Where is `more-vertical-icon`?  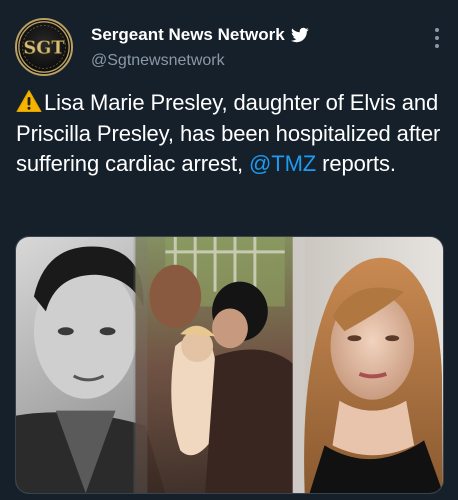 more-vertical-icon is located at coordinates (437, 38).